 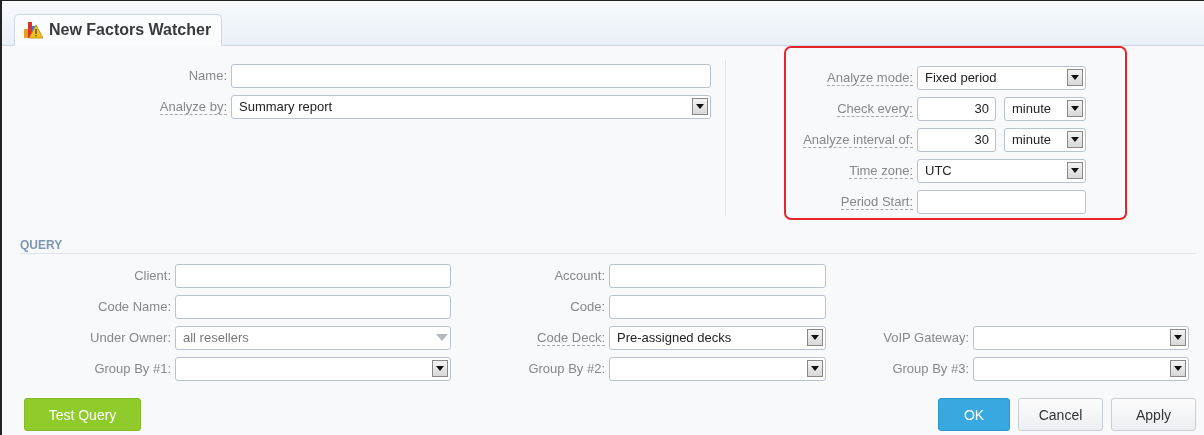 What do you see at coordinates (33, 30) in the screenshot?
I see `chart-warning-icon` at bounding box center [33, 30].